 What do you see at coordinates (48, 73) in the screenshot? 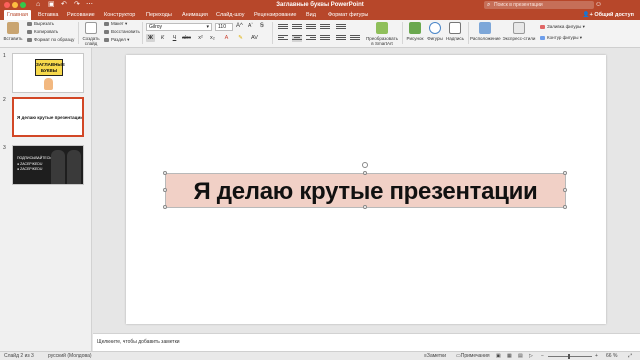
I see `slide-thumbnail-1: ЗАГЛАВНЫЕ БУКВЫ` at bounding box center [48, 73].